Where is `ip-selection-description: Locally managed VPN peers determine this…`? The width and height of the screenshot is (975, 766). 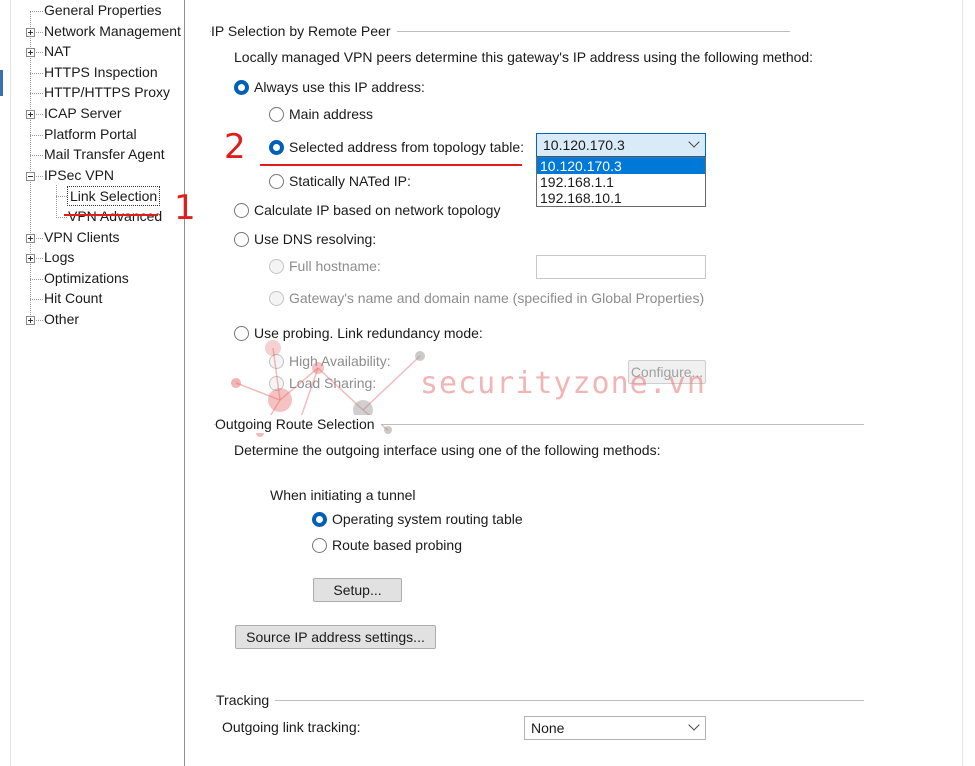
ip-selection-description: Locally managed VPN peers determine this… is located at coordinates (524, 57).